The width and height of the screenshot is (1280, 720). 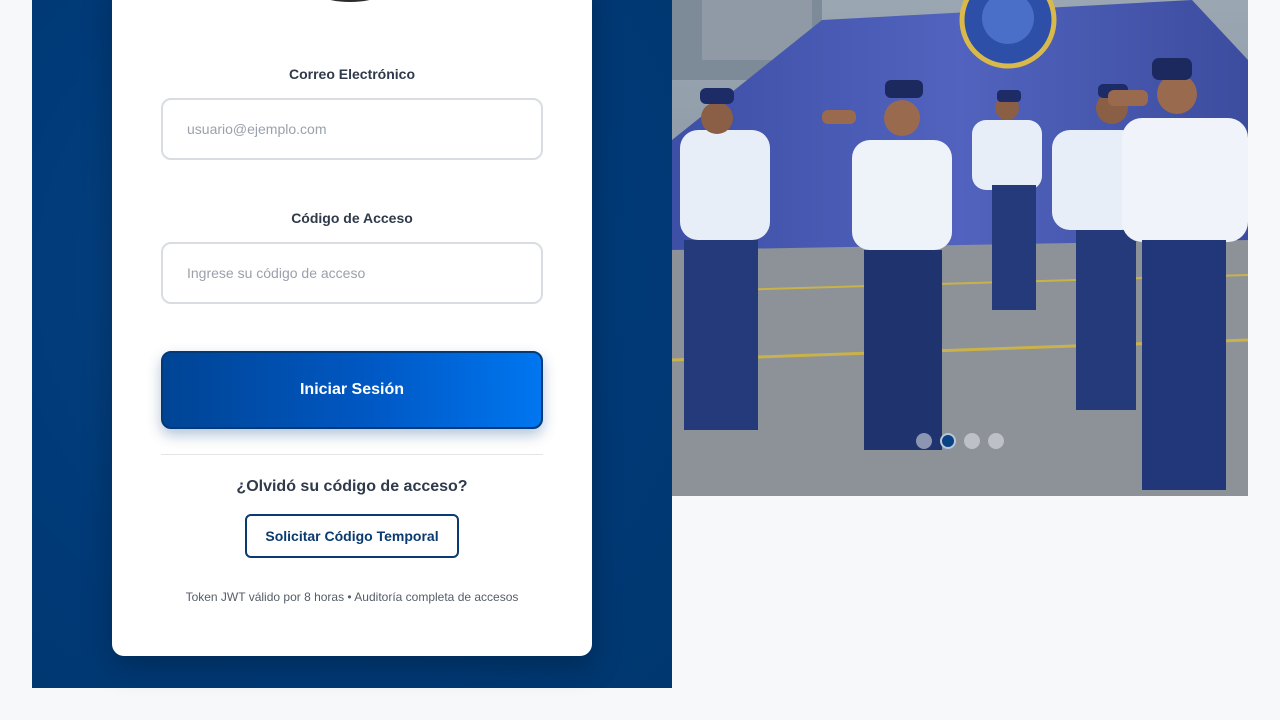 I want to click on email-input, so click(x=352, y=129).